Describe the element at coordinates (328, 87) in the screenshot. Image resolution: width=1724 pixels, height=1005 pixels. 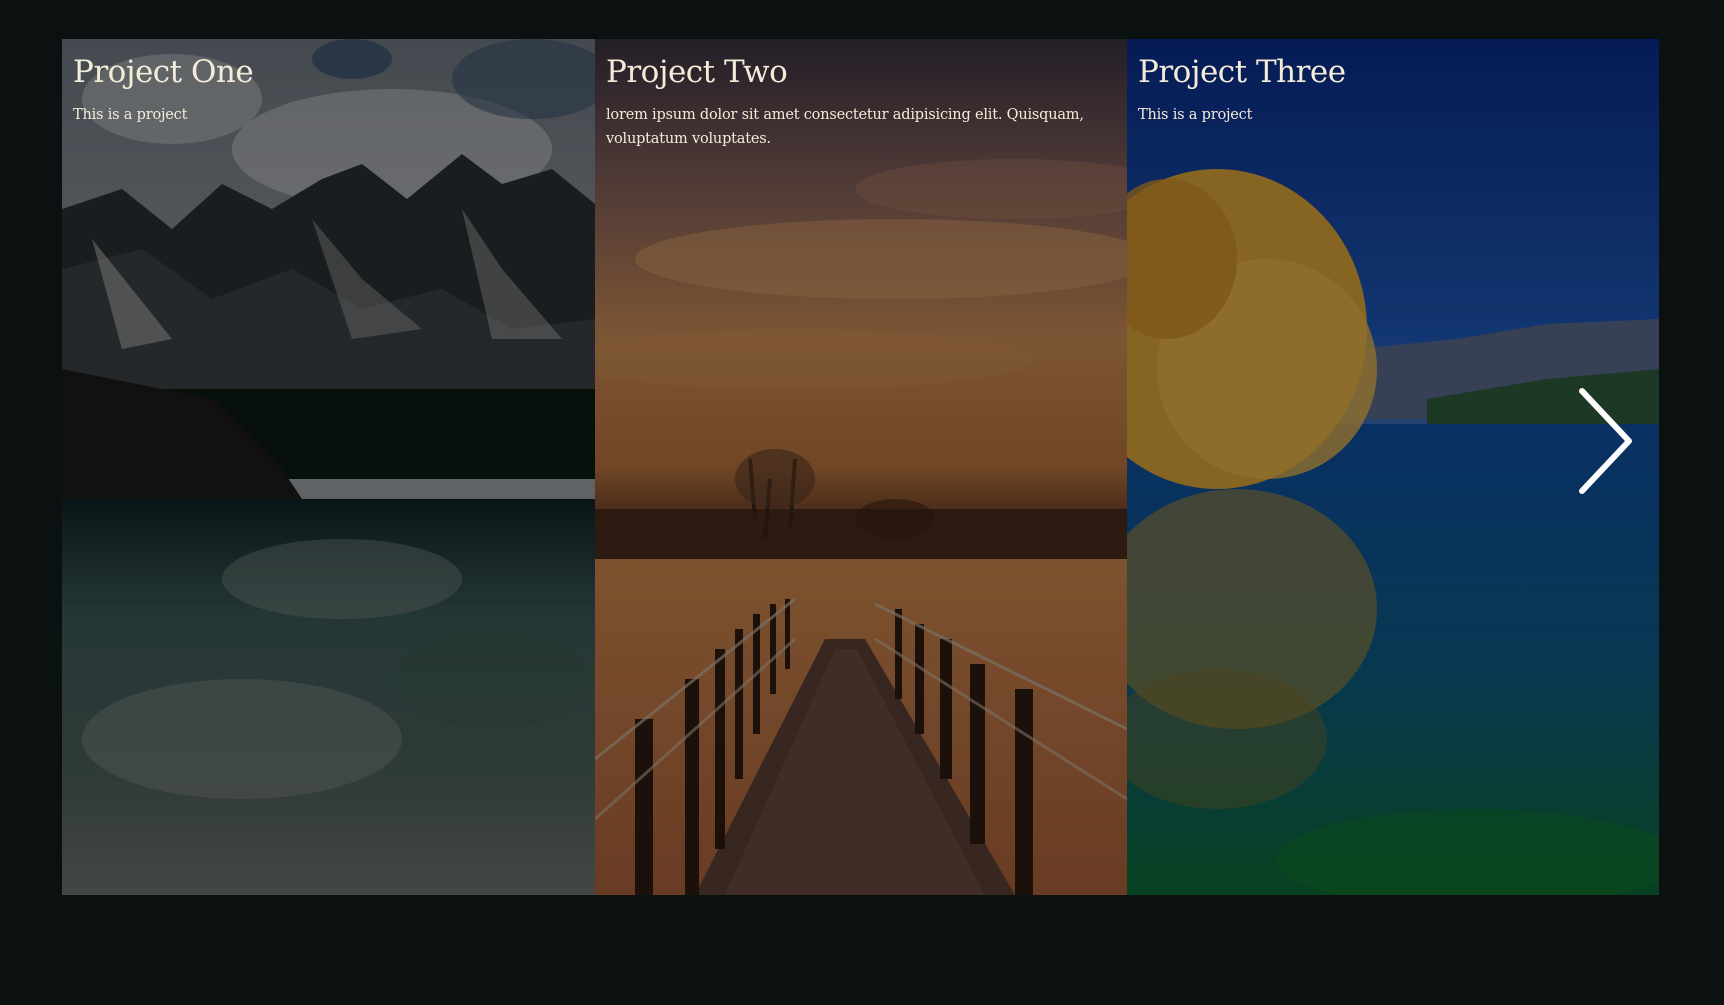
I see `card-text: Project One This is a project` at that location.